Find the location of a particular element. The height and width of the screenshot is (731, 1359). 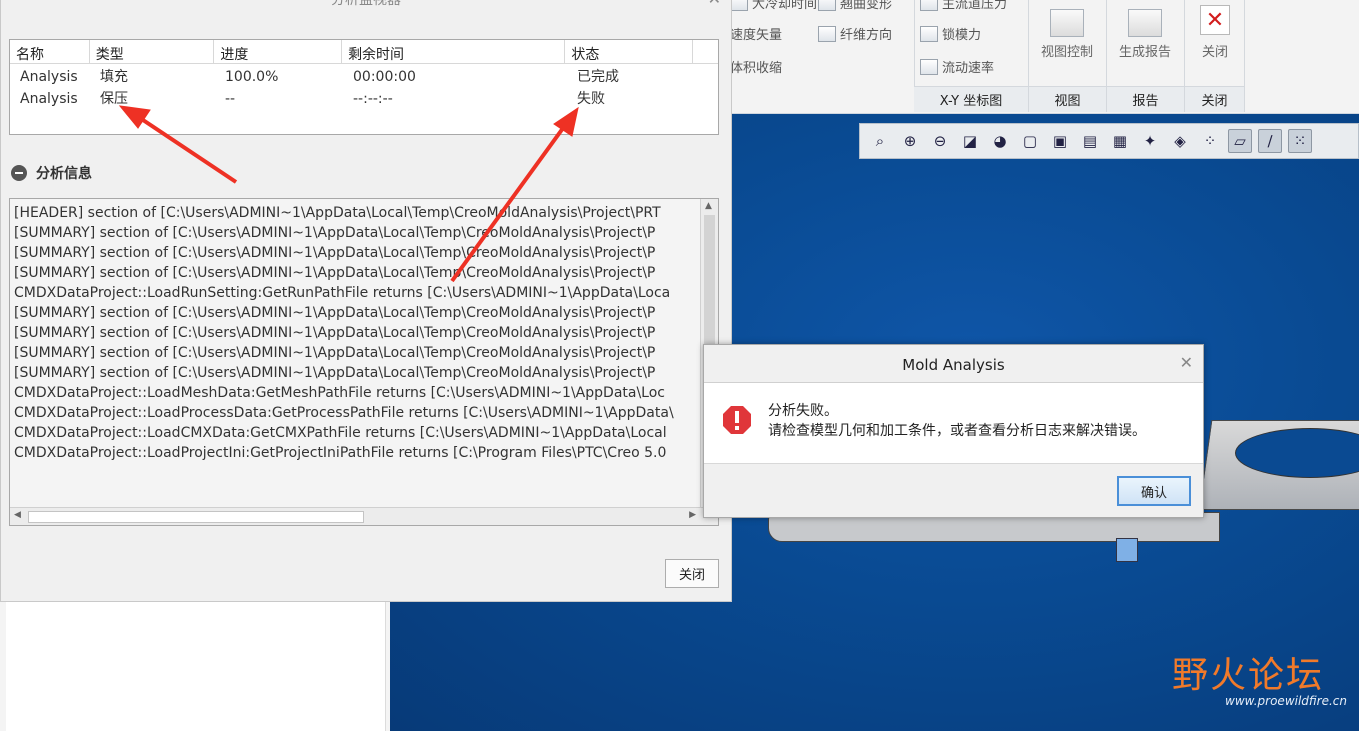

scroll-right-icon: ▶ is located at coordinates (692, 515).